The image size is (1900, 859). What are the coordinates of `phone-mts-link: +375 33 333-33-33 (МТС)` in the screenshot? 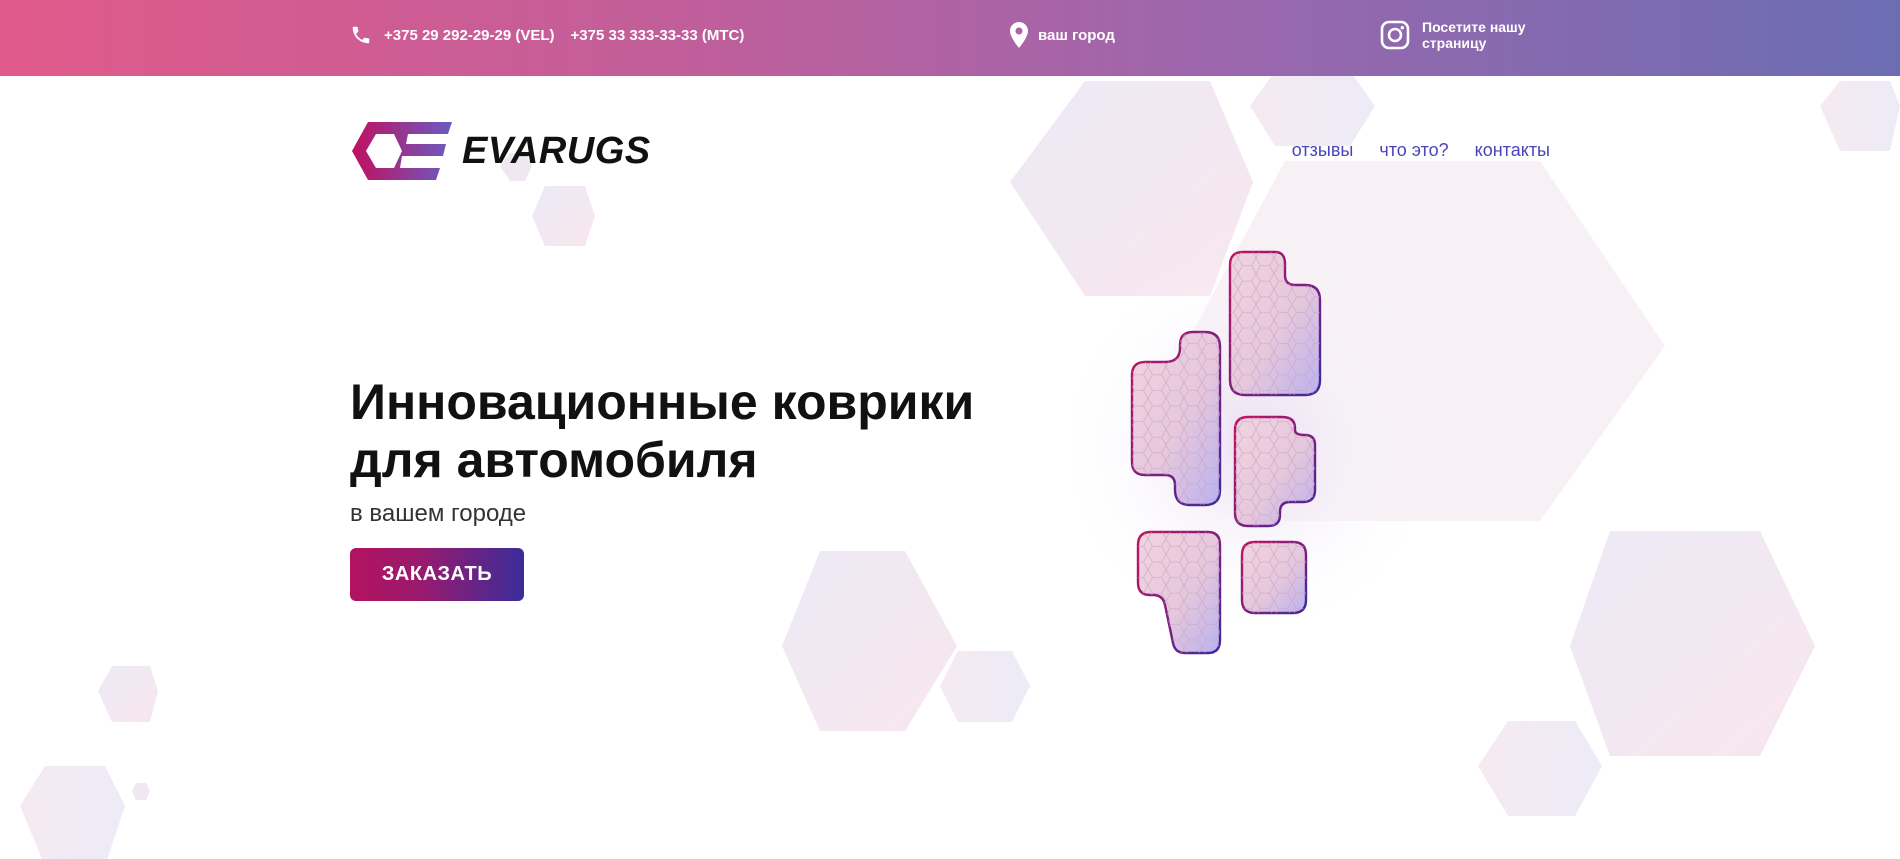 It's located at (658, 35).